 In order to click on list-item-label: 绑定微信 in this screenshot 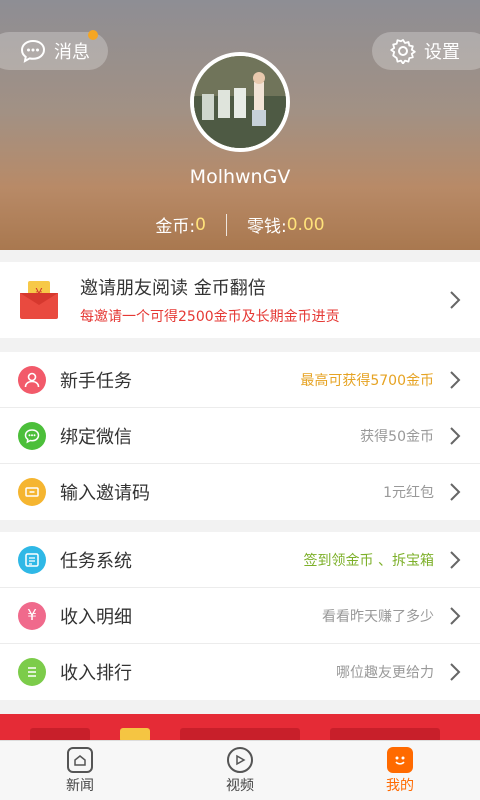, I will do `click(96, 437)`.